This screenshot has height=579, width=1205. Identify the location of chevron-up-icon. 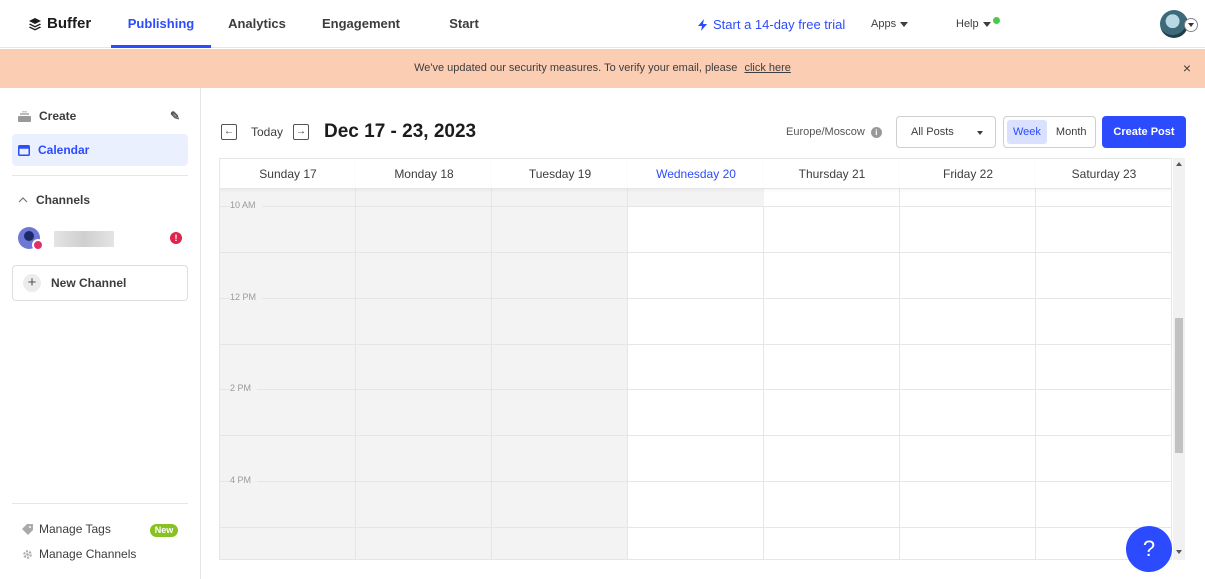
(23, 200).